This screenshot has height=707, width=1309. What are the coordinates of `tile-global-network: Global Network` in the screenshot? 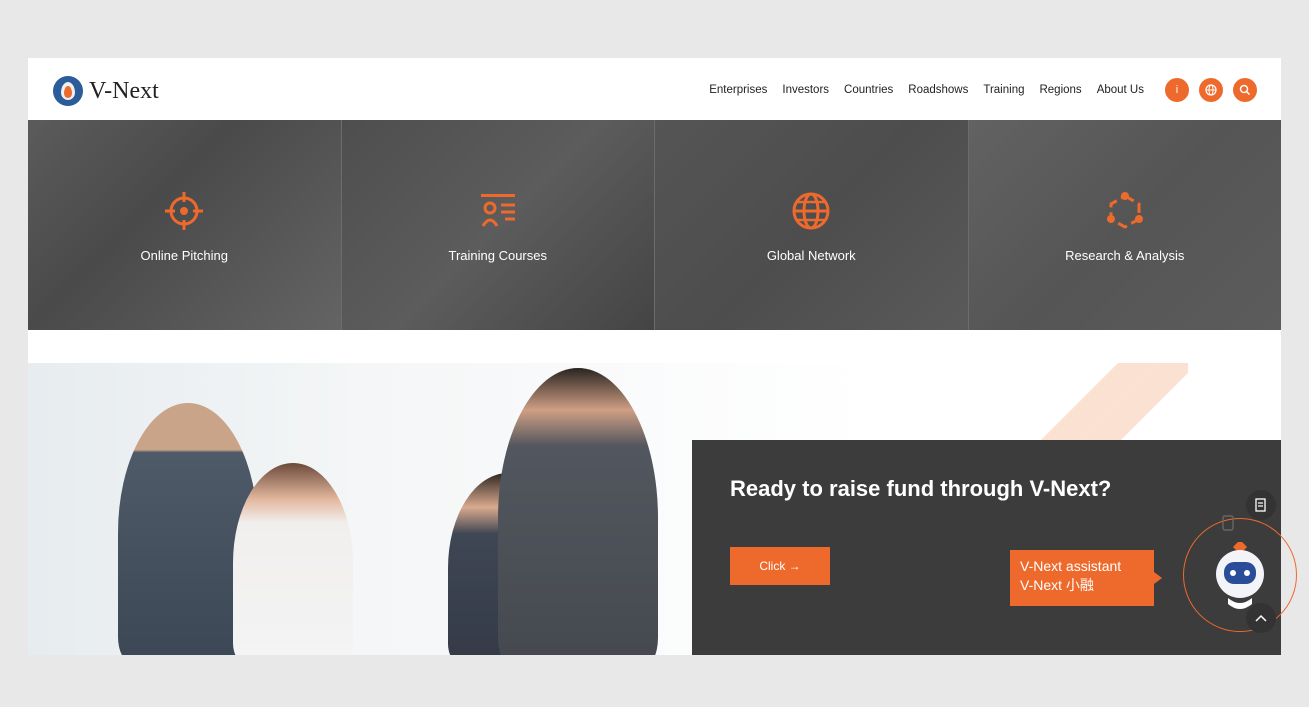 It's located at (812, 225).